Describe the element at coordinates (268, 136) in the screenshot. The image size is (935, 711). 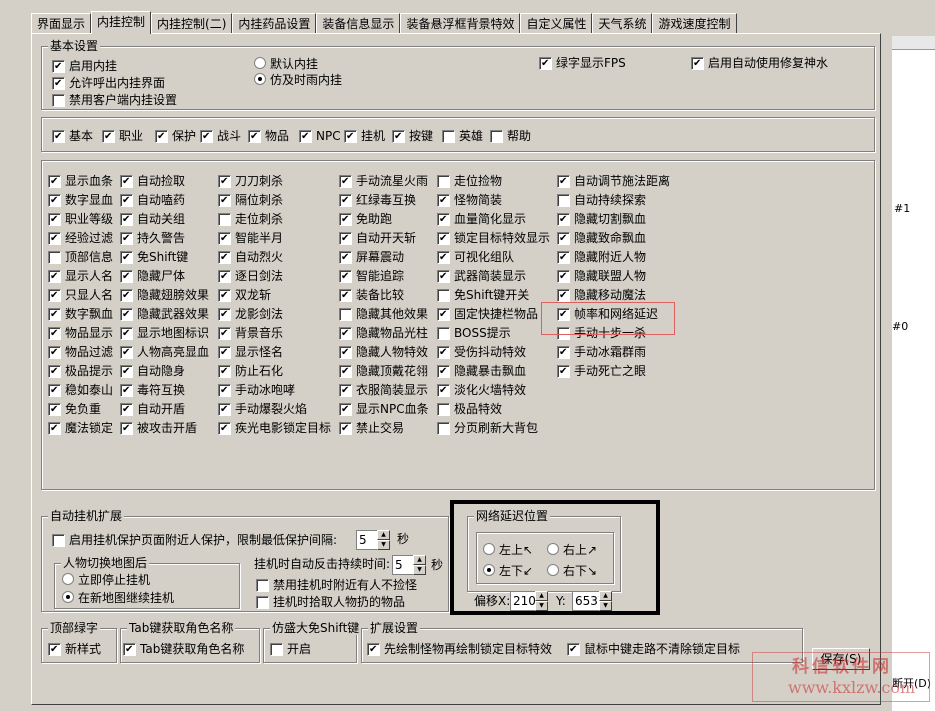
I see `category-4: 物品` at that location.